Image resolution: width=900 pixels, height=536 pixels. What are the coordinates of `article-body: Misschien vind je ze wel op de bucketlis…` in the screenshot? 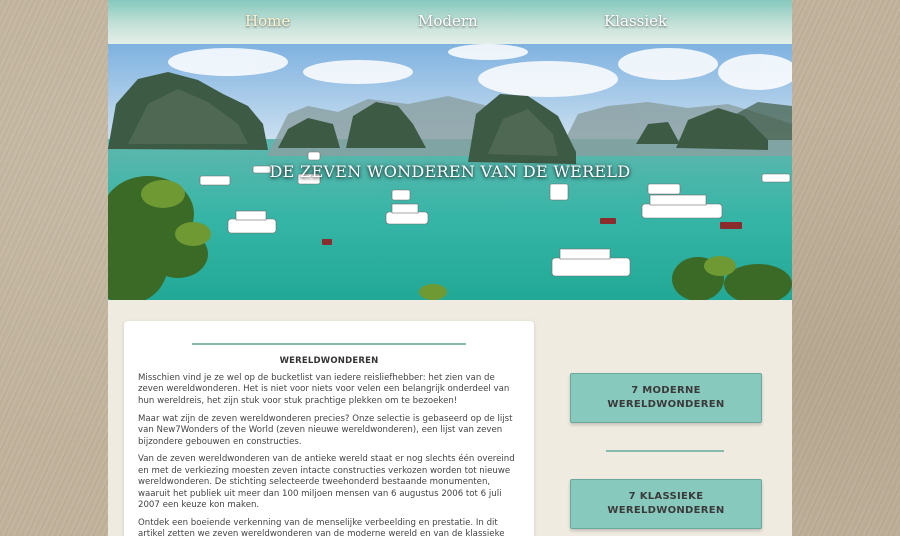 It's located at (330, 454).